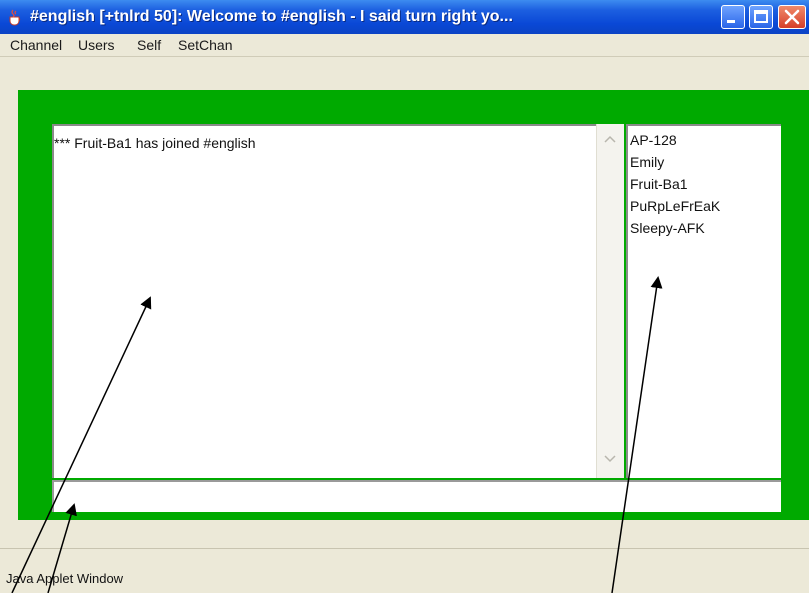 This screenshot has height=593, width=809. I want to click on menu-channel: Channel, so click(36, 45).